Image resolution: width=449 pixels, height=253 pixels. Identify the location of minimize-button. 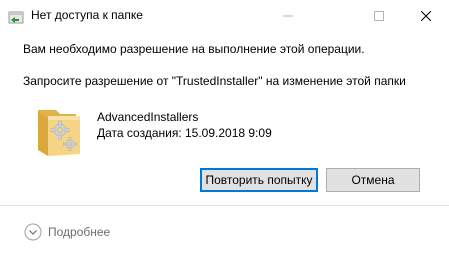
(288, 15).